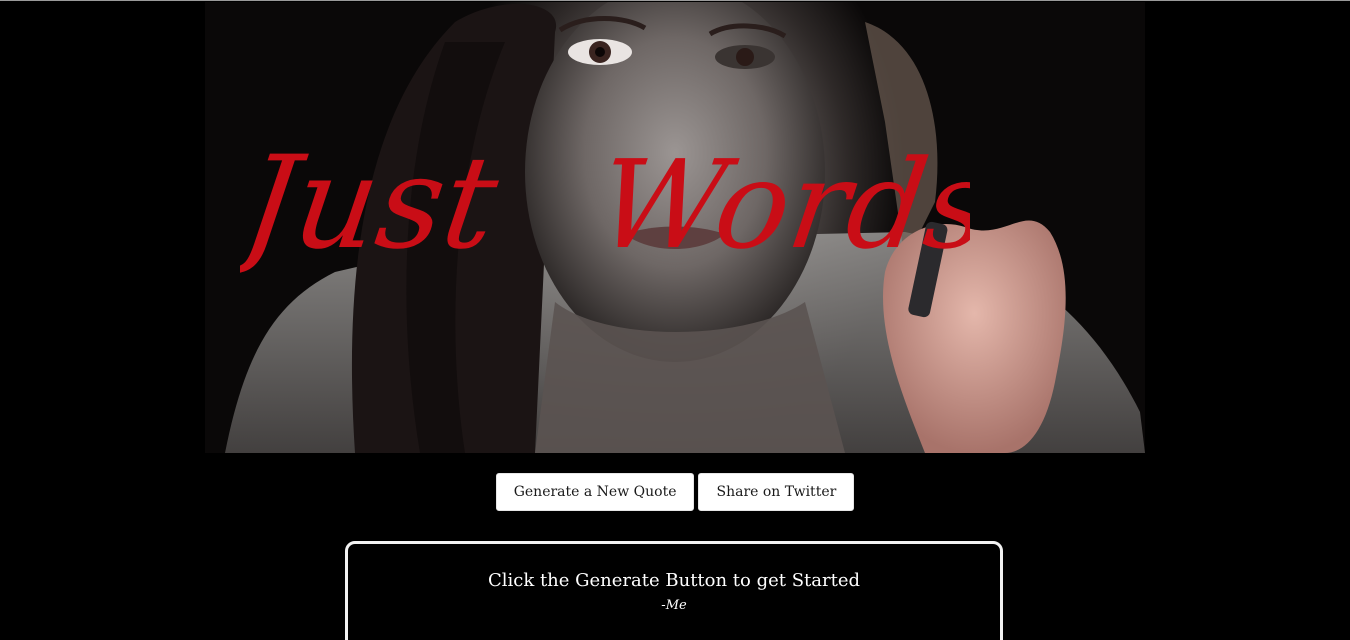  What do you see at coordinates (776, 492) in the screenshot?
I see `share-twitter-button: Share on Twitter` at bounding box center [776, 492].